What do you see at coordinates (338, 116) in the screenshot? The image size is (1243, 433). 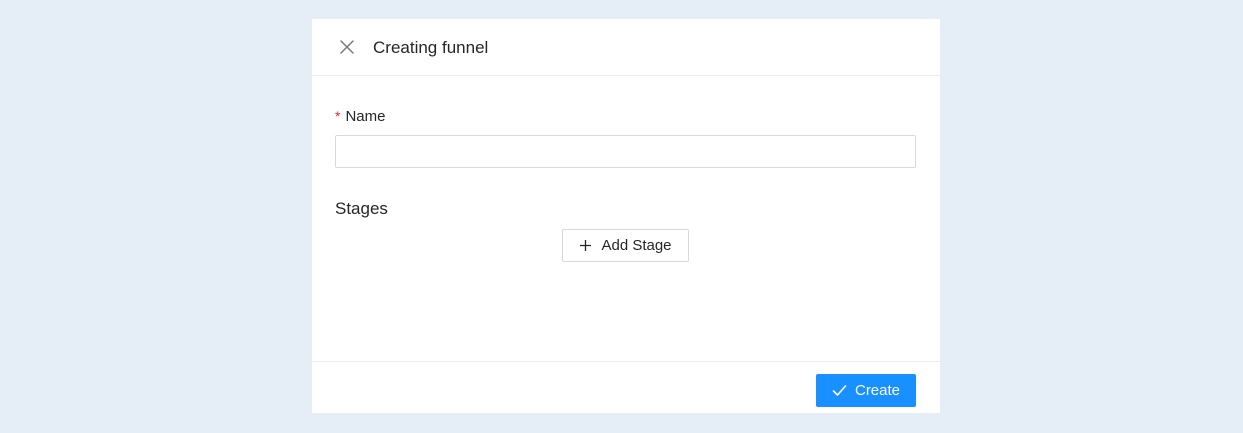 I see `required-mark: *` at bounding box center [338, 116].